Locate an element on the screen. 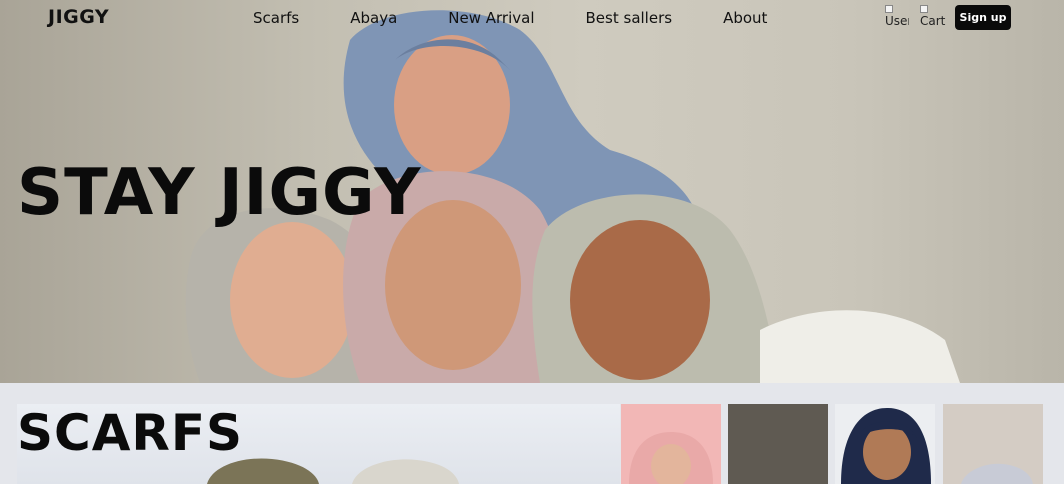  nav-link-new-arrival: New Arrival is located at coordinates (491, 18).